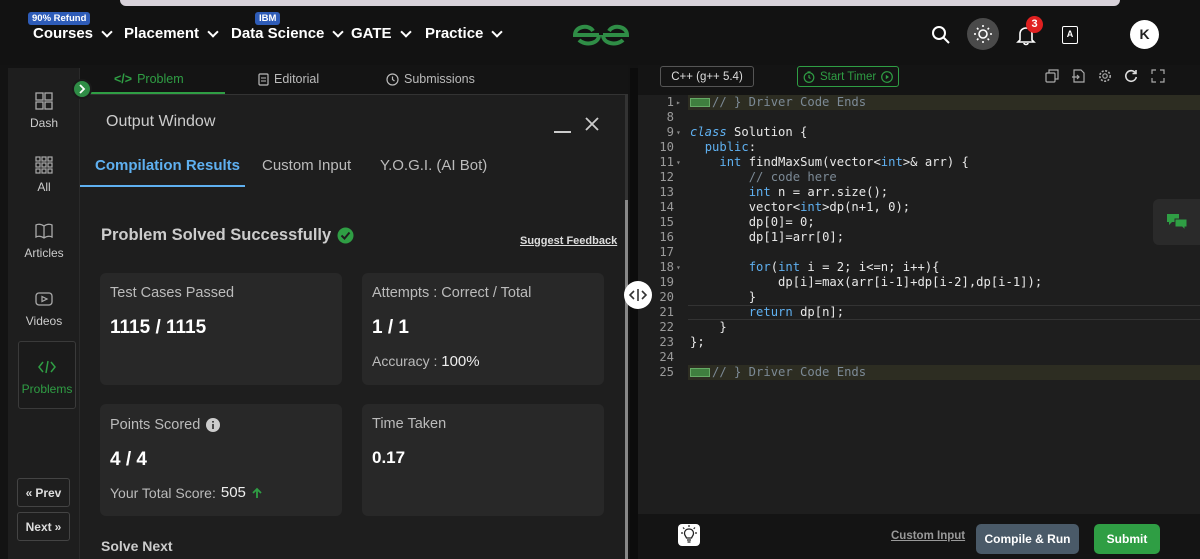 The height and width of the screenshot is (559, 1200). Describe the element at coordinates (928, 536) in the screenshot. I see `custom-input-link: Custom Input` at that location.